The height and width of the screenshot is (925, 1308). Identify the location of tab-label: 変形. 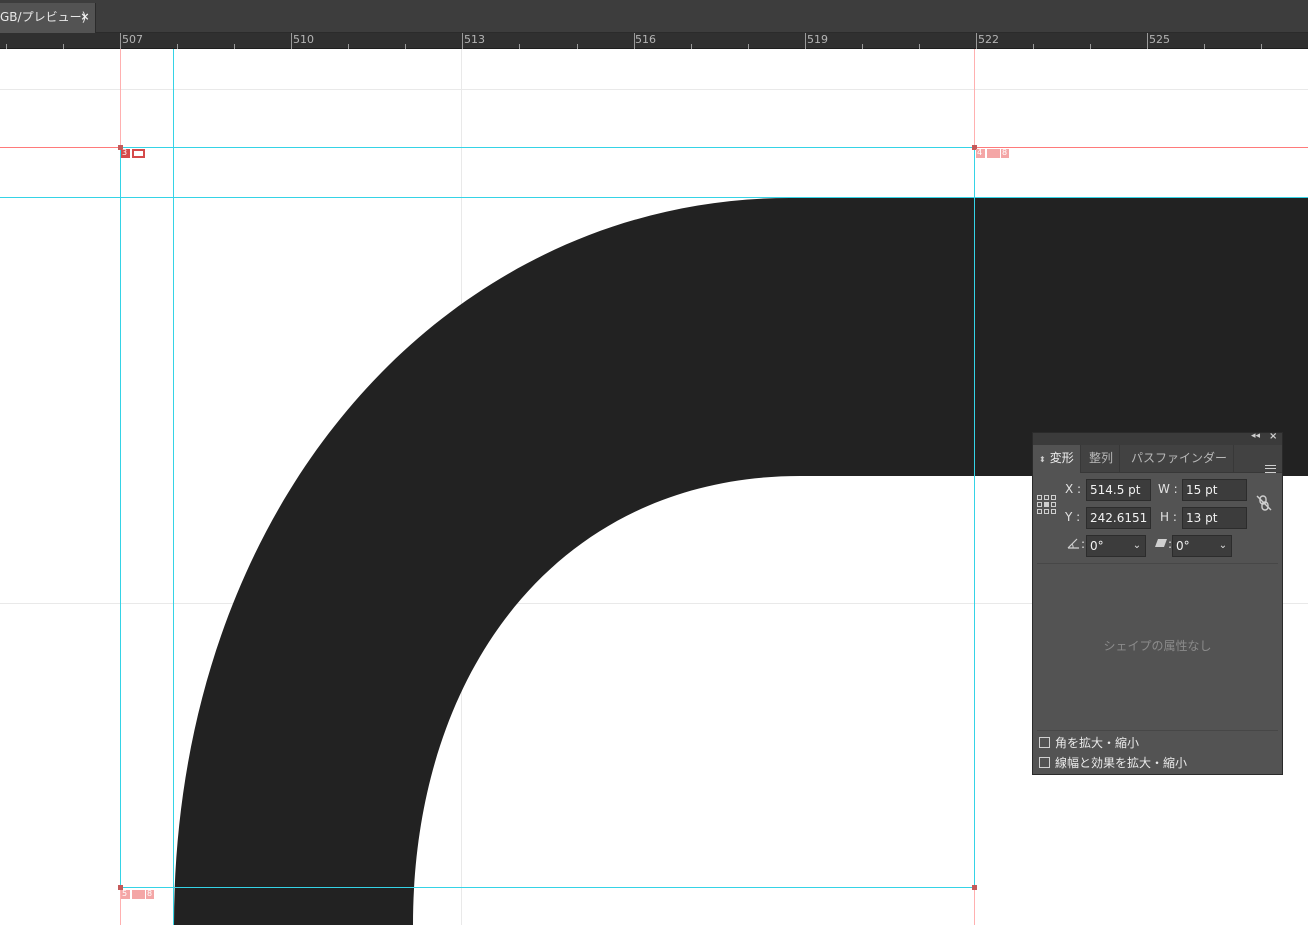
(1061, 458).